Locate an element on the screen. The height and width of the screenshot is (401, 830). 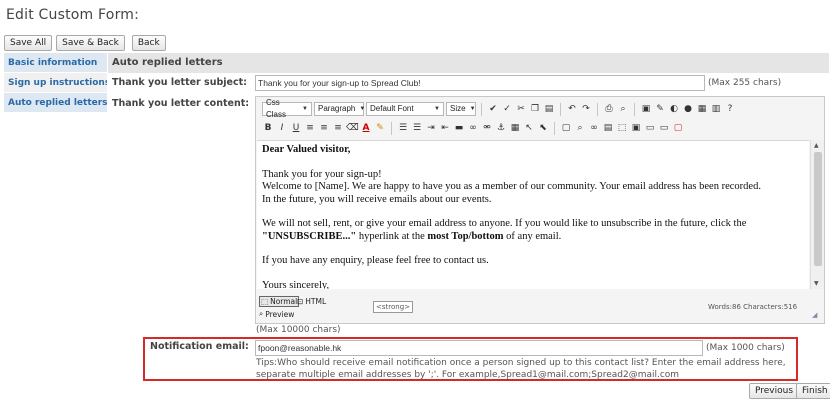
spellcheck-icon: ✔ is located at coordinates (493, 109).